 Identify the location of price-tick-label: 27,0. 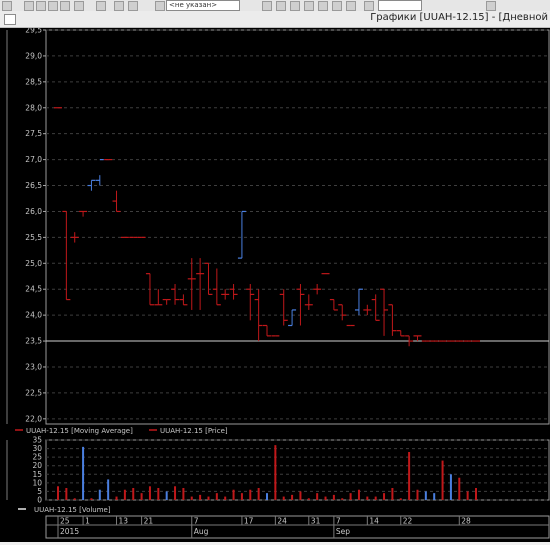
(33, 159).